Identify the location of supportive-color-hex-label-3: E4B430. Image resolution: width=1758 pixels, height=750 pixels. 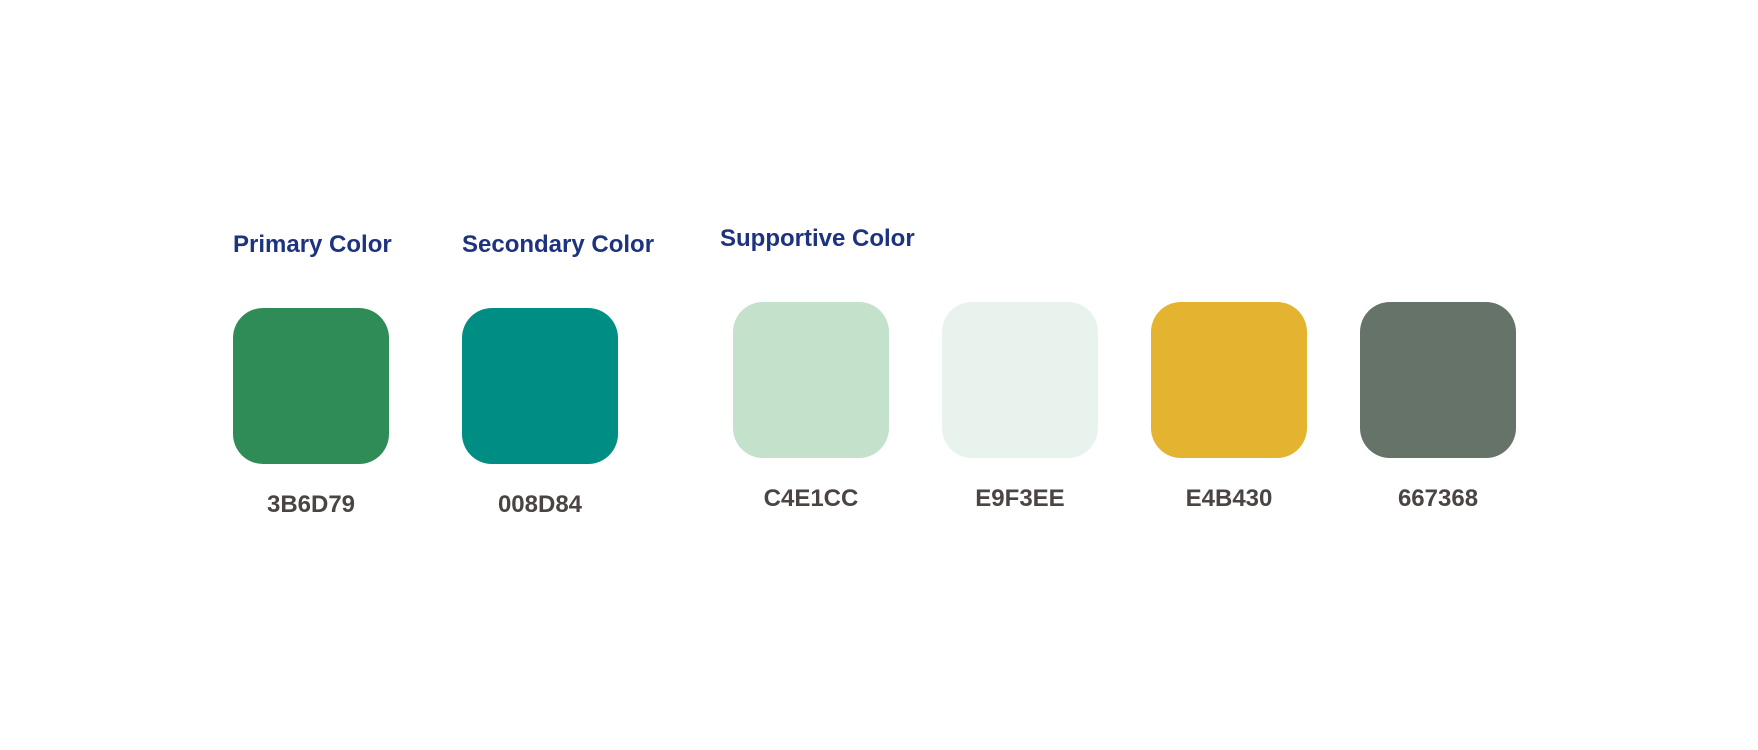
(1229, 498).